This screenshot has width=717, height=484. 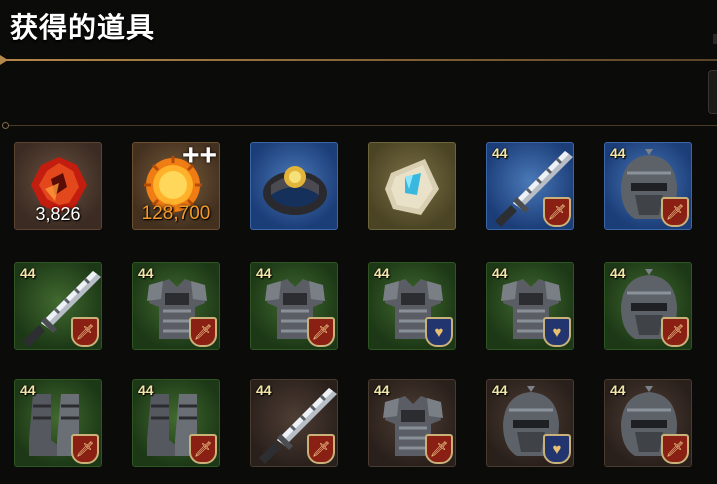 What do you see at coordinates (83, 27) in the screenshot?
I see `page-title: 获得的道具` at bounding box center [83, 27].